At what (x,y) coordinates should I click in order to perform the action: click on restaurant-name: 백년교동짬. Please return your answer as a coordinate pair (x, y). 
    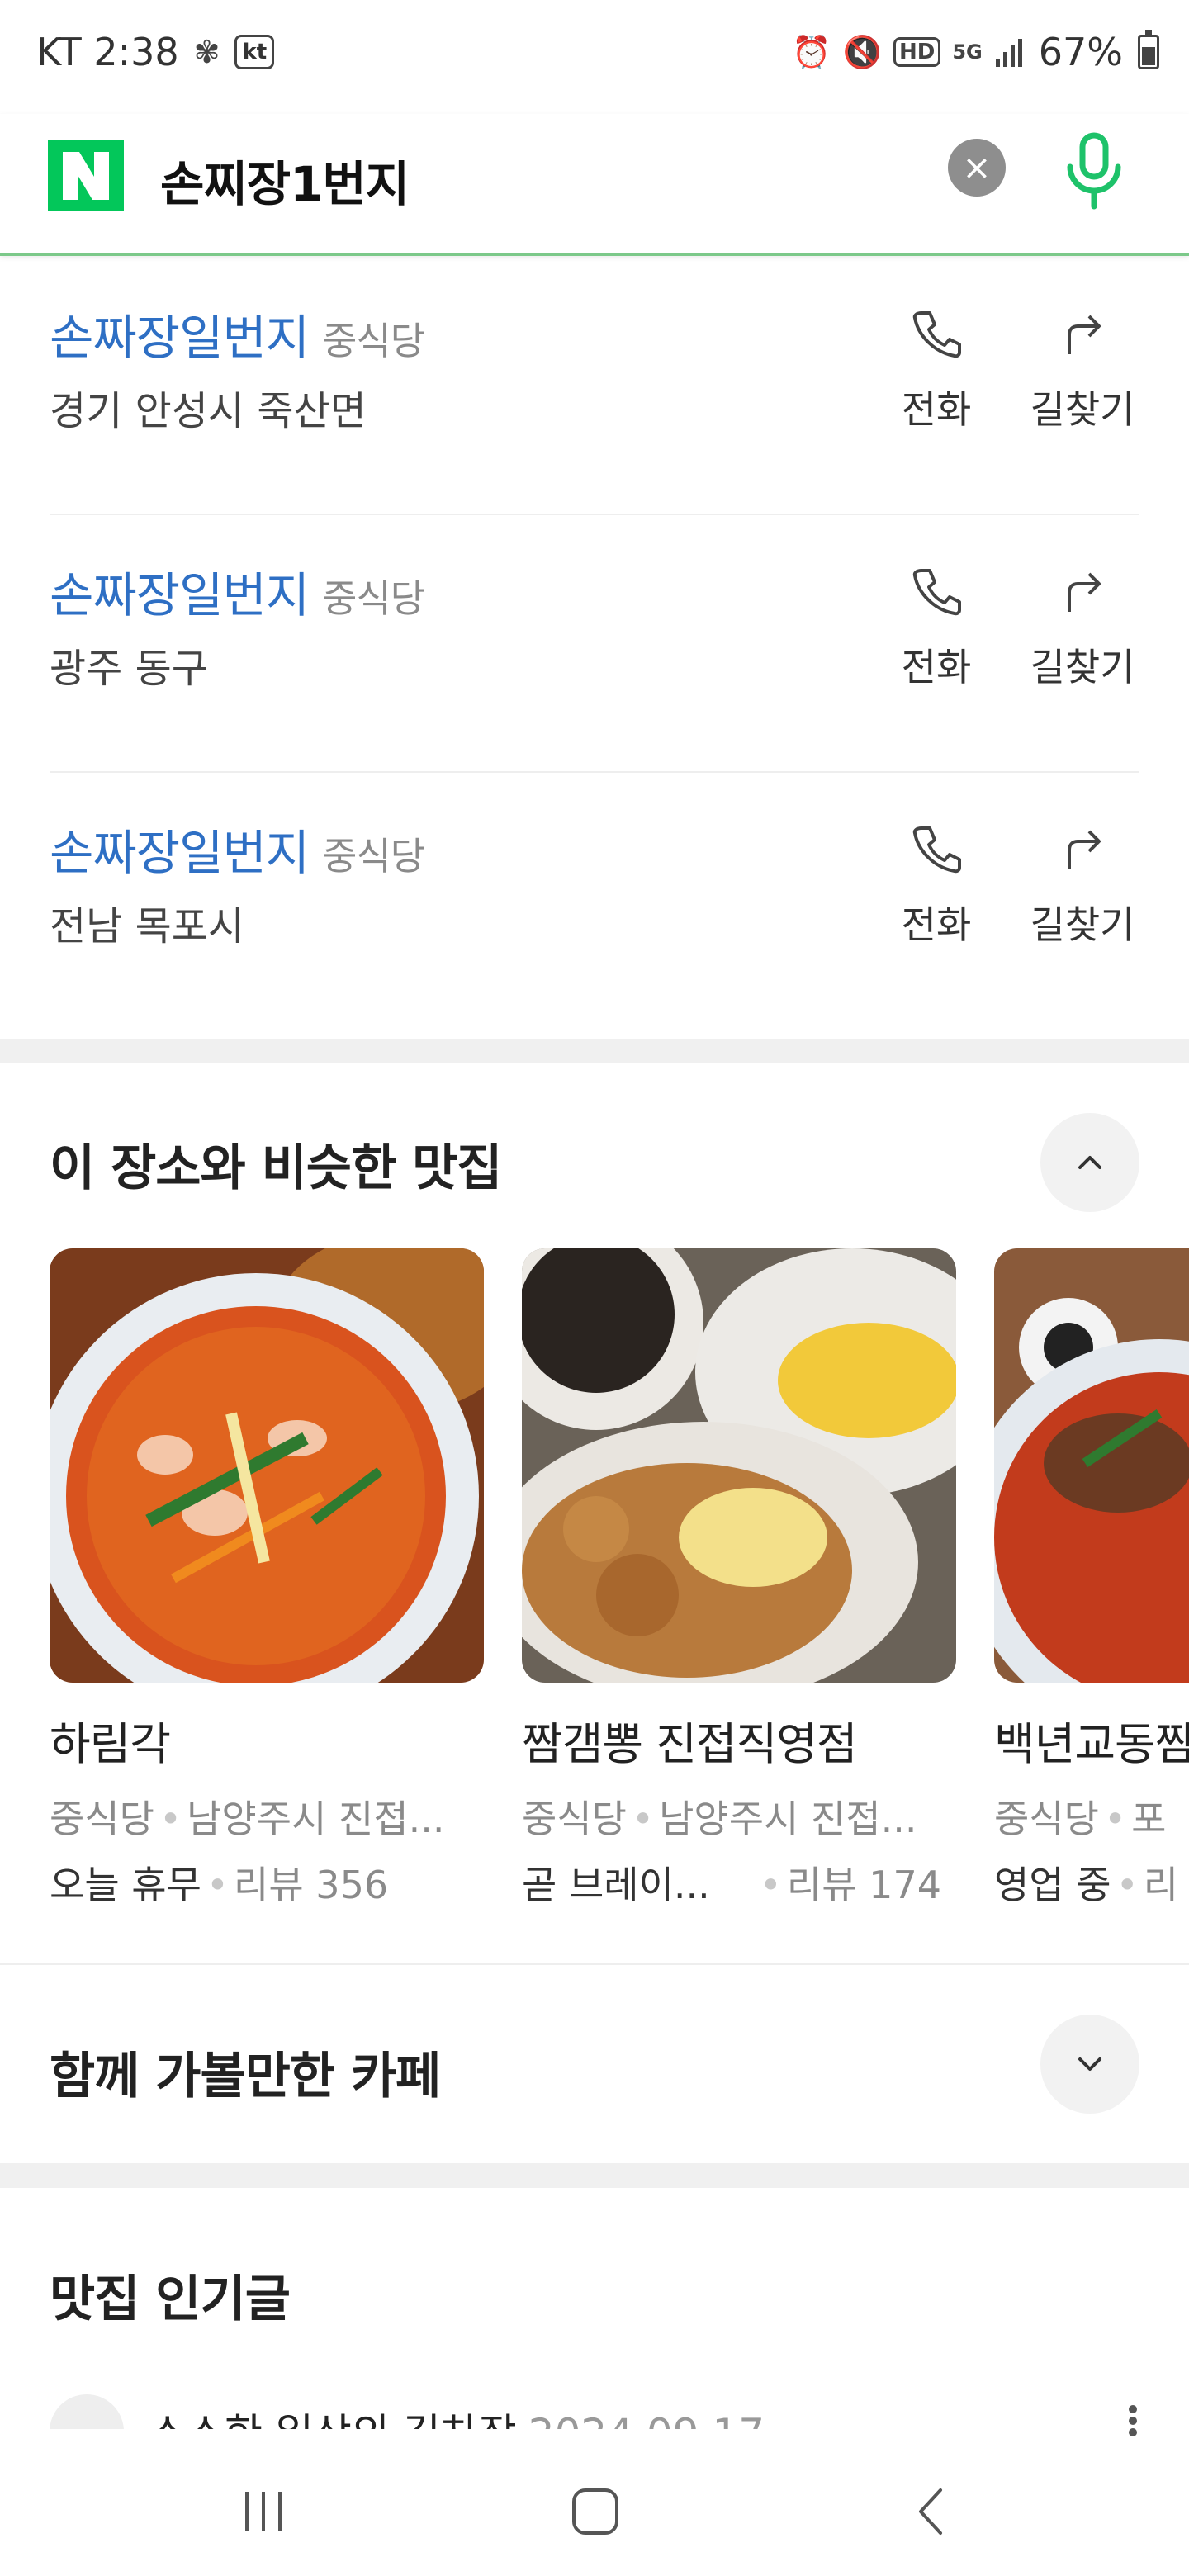
    Looking at the image, I should click on (1091, 1740).